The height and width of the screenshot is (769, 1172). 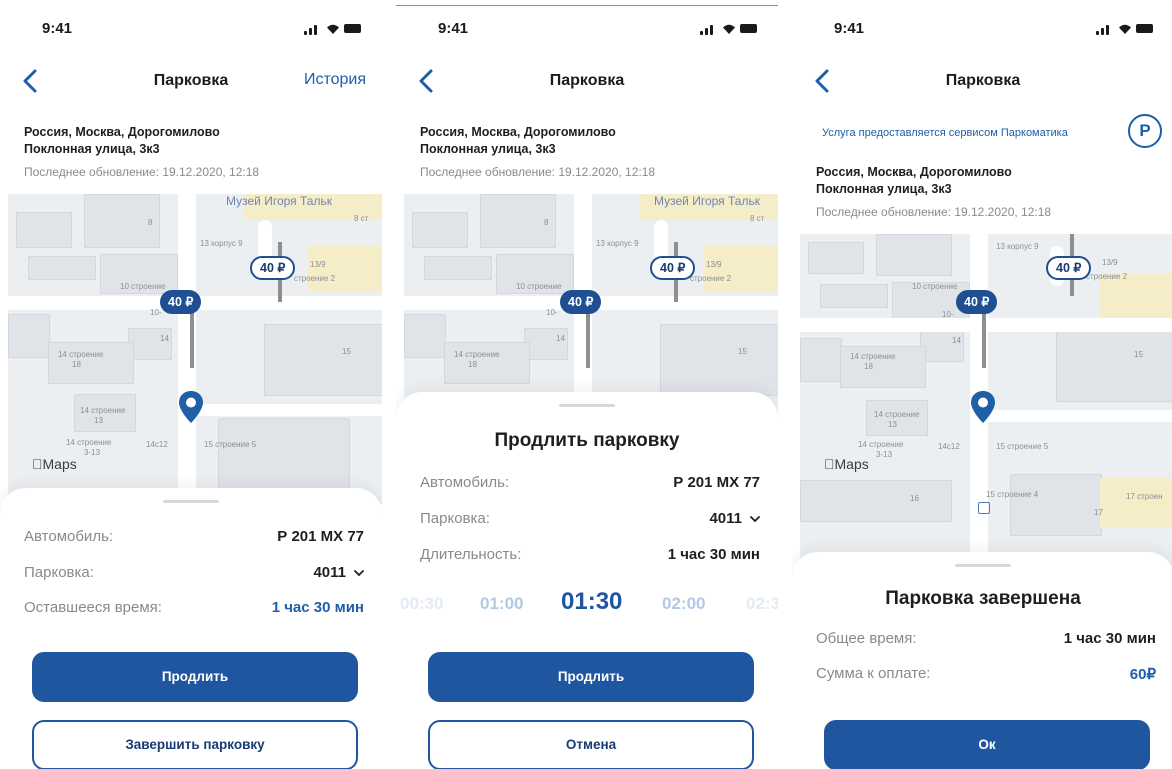 What do you see at coordinates (157, 444) in the screenshot?
I see `map-label: 14с12` at bounding box center [157, 444].